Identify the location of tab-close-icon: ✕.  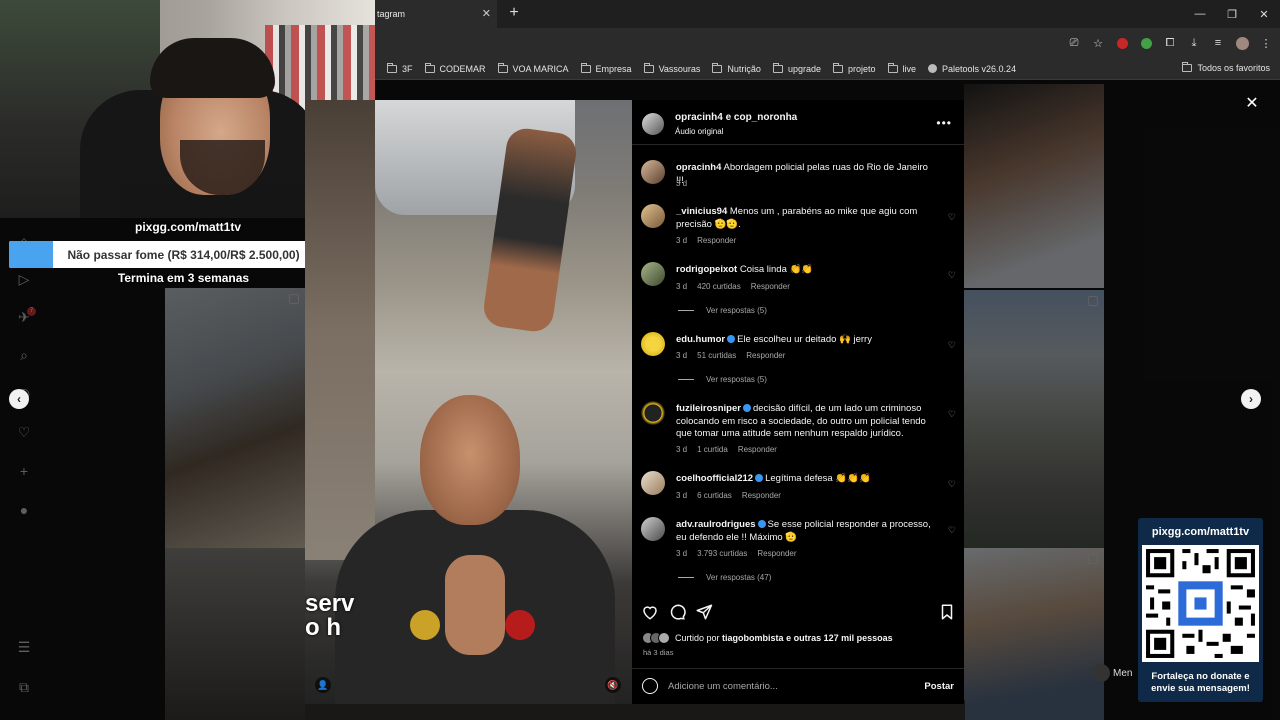
(486, 13).